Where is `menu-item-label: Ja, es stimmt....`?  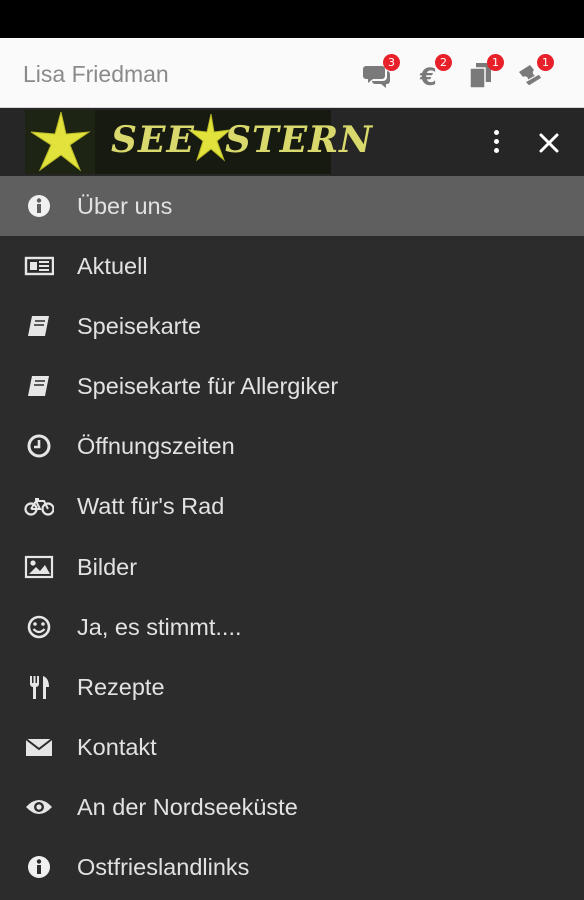
menu-item-label: Ja, es stimmt.... is located at coordinates (159, 626).